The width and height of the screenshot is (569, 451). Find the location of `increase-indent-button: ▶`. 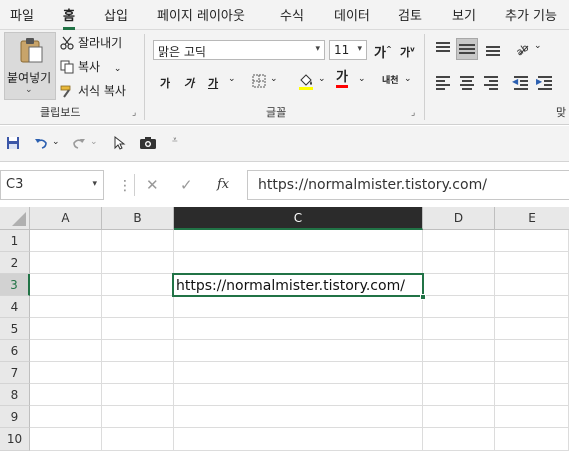

increase-indent-button: ▶ is located at coordinates (545, 82).